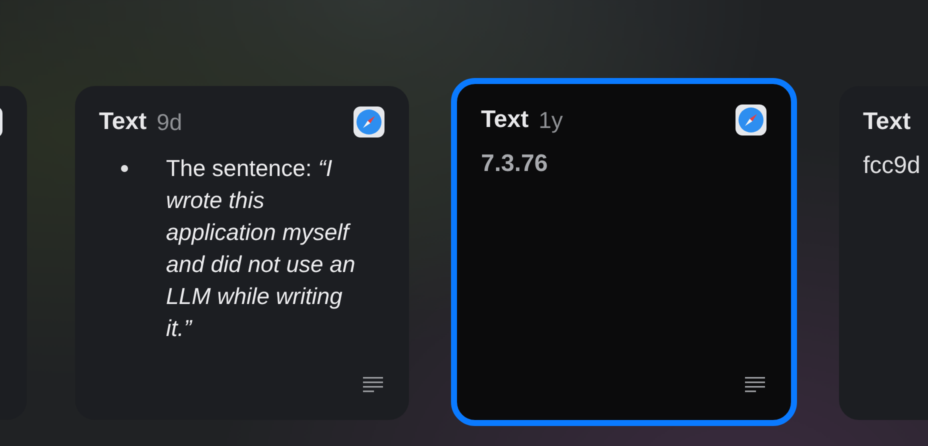  I want to click on bullet-icon, so click(124, 168).